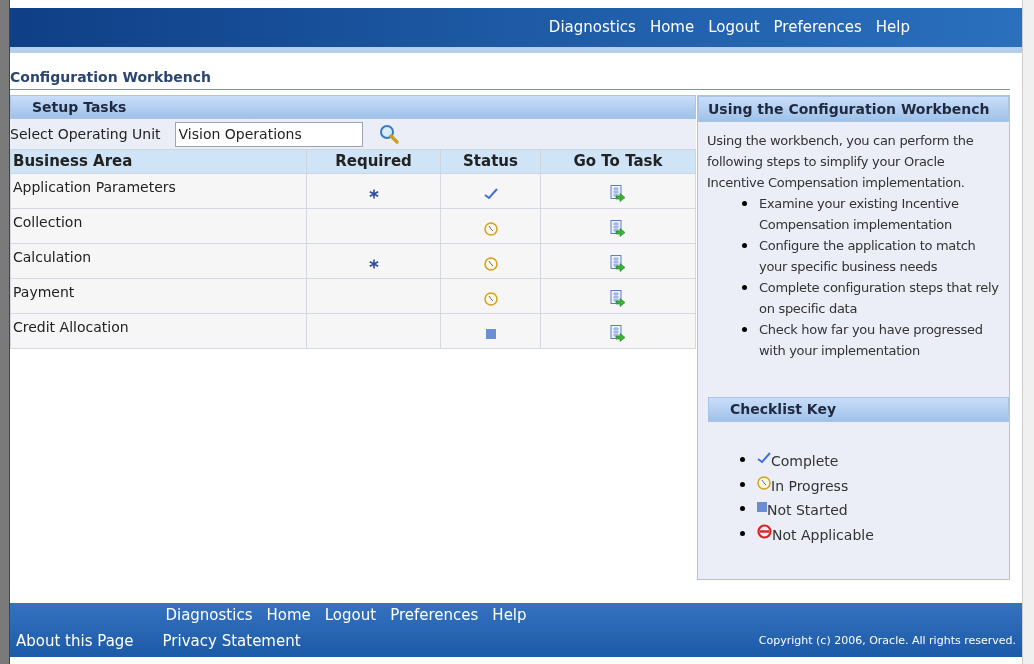 This screenshot has width=1034, height=664. I want to click on column-header: Status, so click(490, 161).